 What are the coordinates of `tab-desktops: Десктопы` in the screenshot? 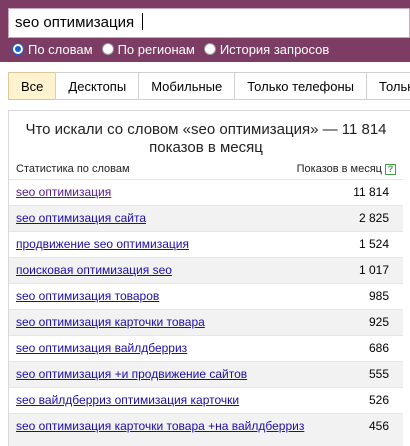 It's located at (97, 86).